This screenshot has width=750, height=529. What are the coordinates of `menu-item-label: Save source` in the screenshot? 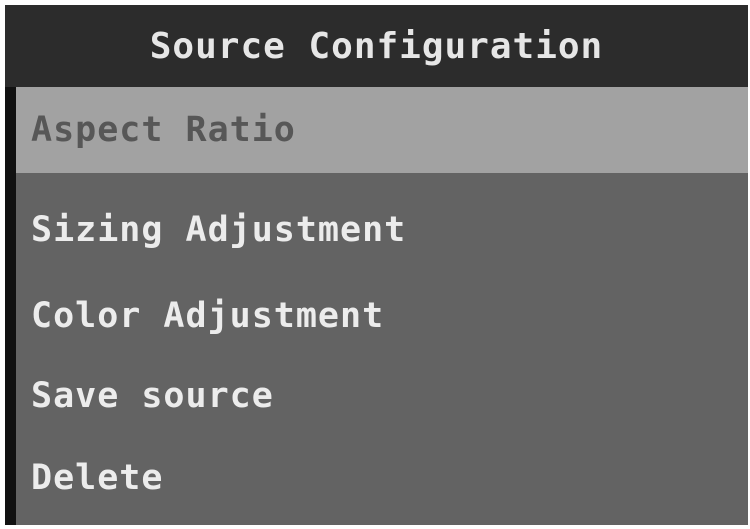 It's located at (152, 396).